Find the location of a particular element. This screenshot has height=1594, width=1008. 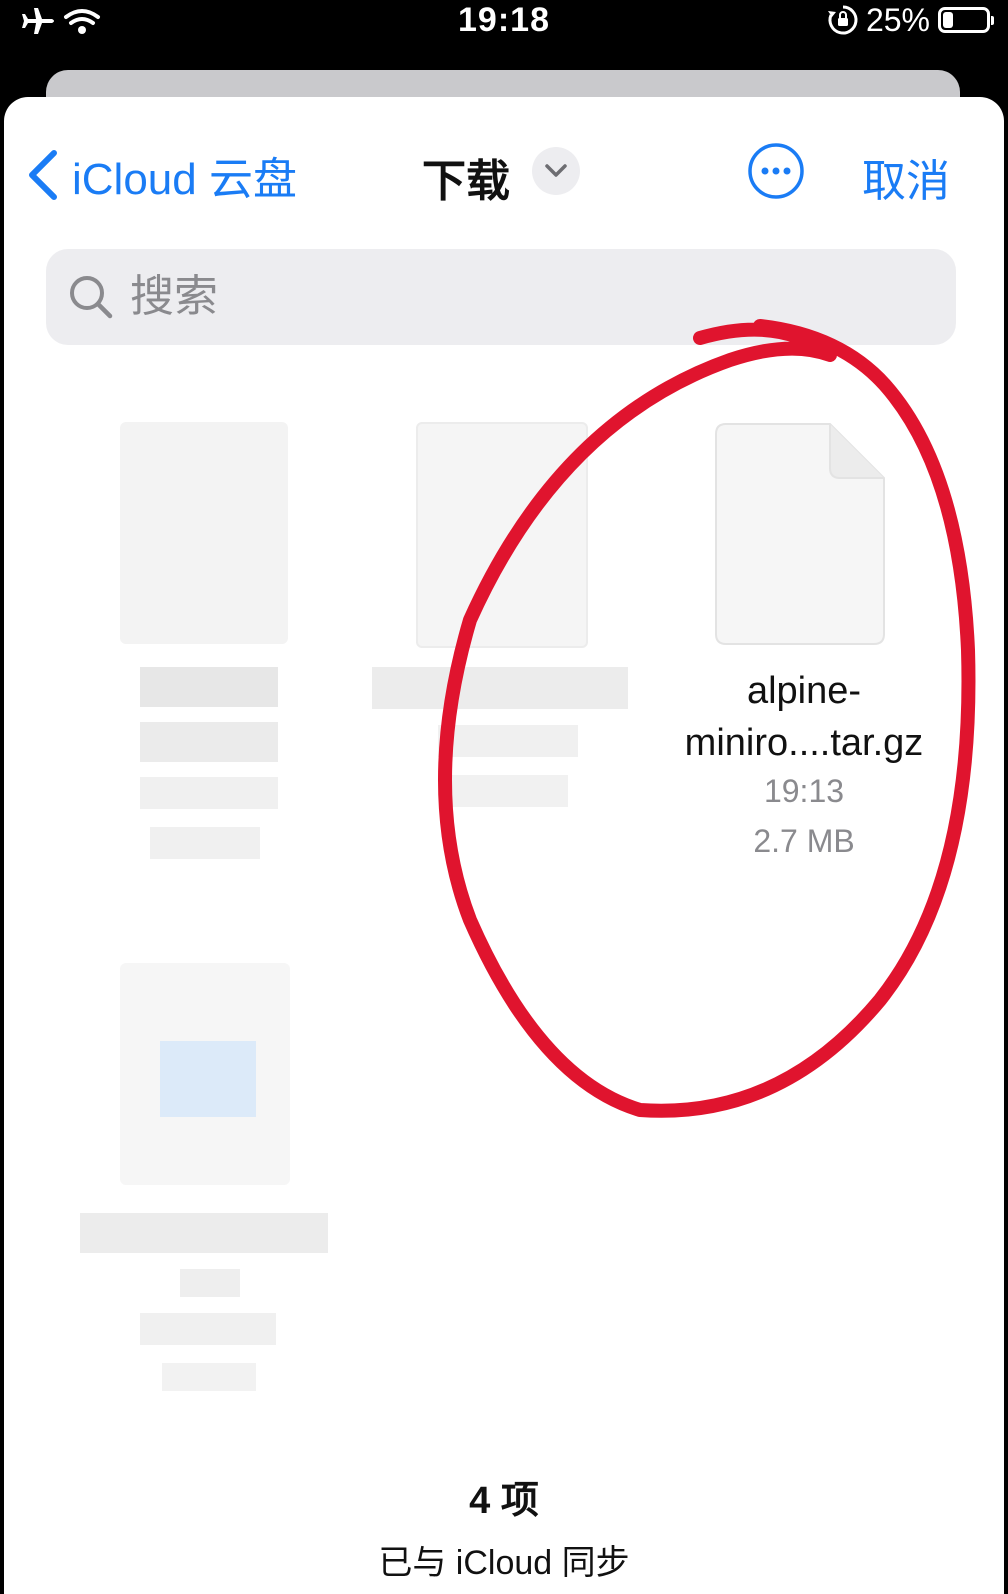

battery-fill is located at coordinates (948, 20).